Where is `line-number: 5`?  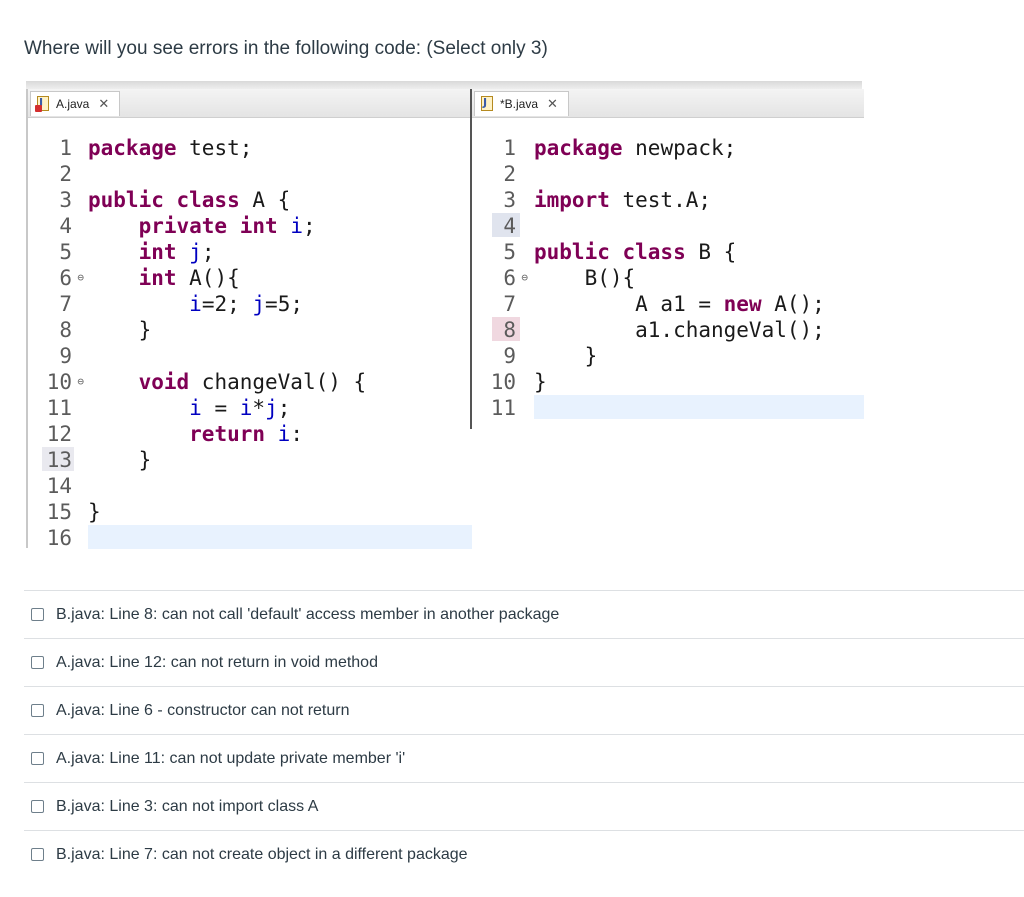
line-number: 5 is located at coordinates (509, 252).